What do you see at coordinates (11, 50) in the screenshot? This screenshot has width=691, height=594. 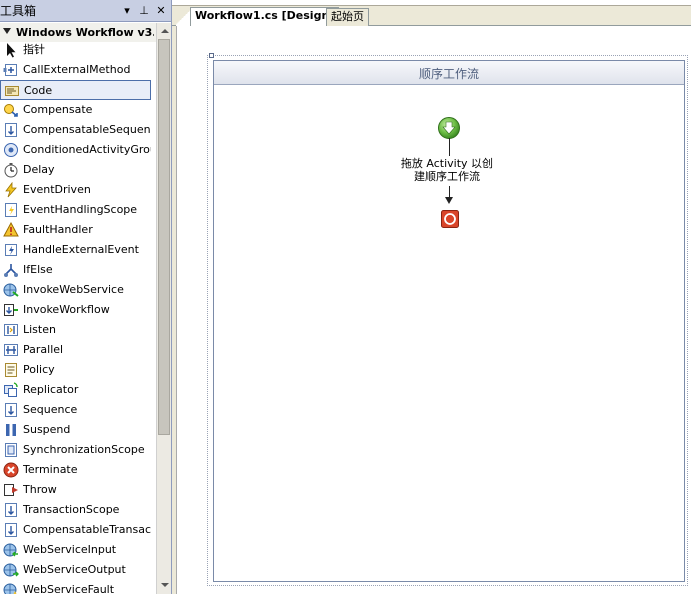 I see `pointer-icon` at bounding box center [11, 50].